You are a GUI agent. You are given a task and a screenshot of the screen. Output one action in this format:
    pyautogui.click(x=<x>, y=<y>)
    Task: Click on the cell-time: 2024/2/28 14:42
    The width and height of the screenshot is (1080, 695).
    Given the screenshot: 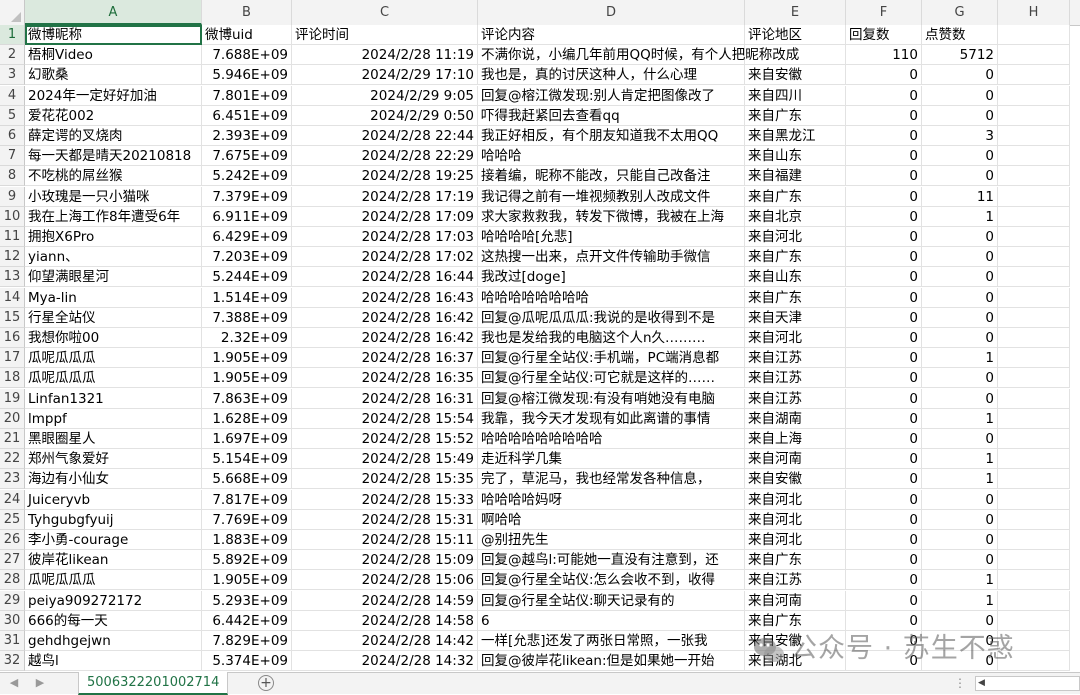 What is the action you would take?
    pyautogui.click(x=385, y=641)
    